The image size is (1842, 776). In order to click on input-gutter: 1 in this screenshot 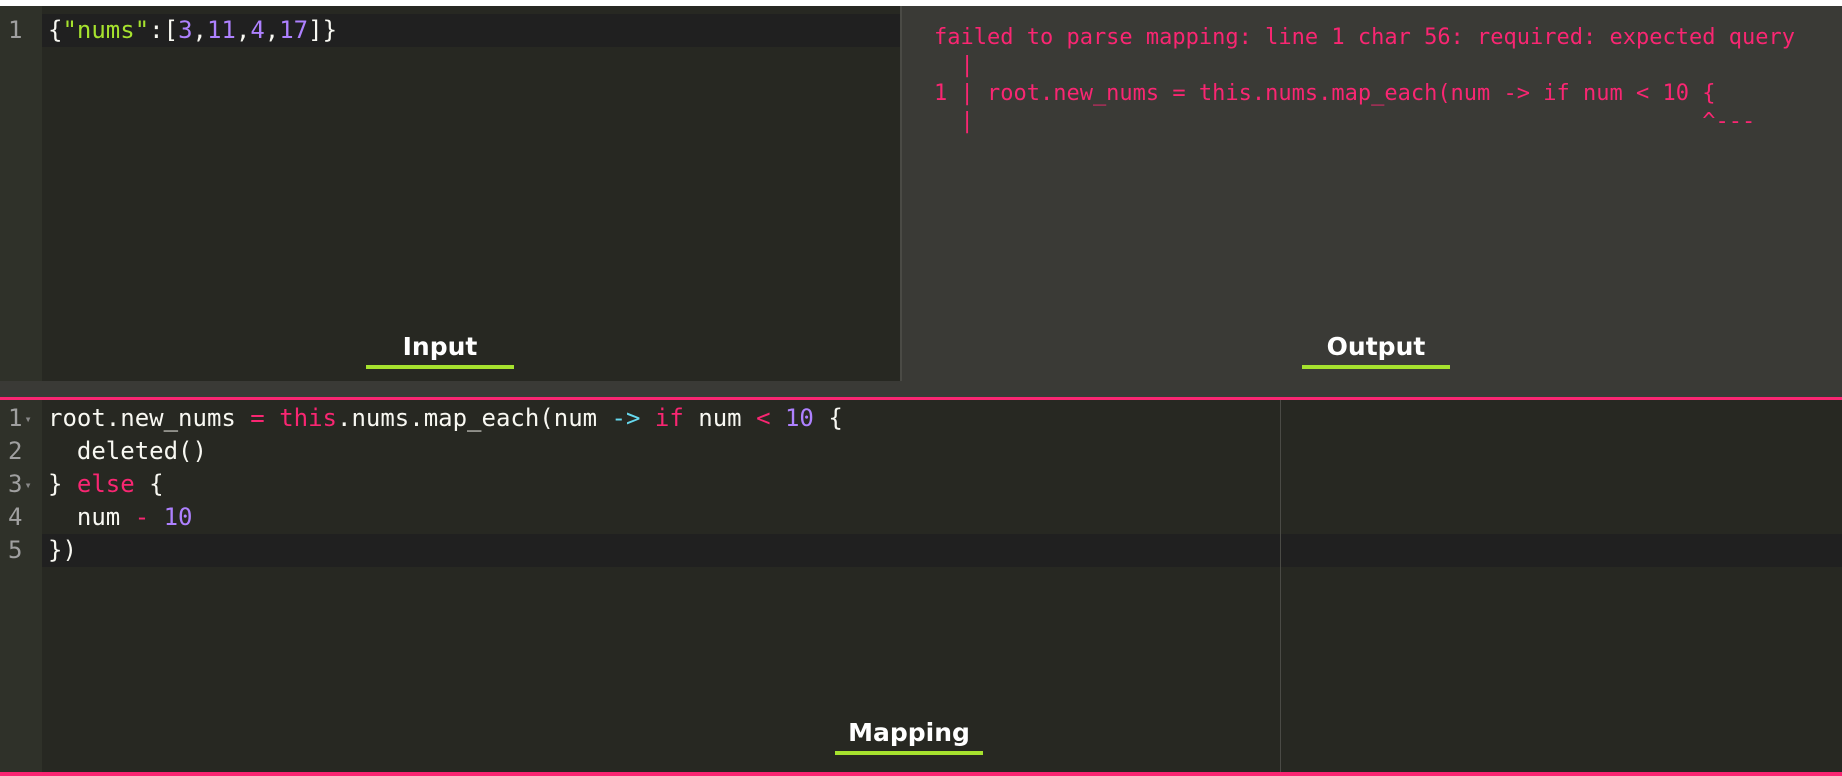, I will do `click(21, 193)`.